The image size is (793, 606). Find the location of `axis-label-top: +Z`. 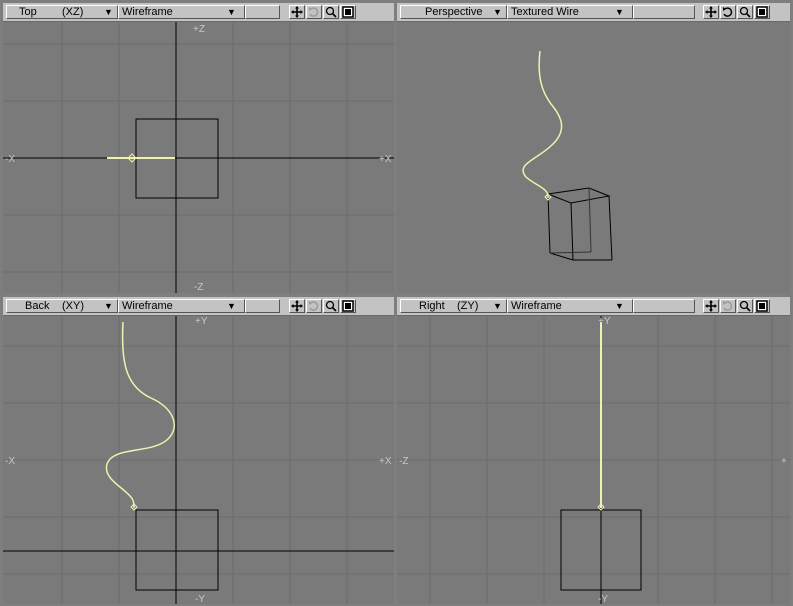

axis-label-top: +Z is located at coordinates (199, 29).